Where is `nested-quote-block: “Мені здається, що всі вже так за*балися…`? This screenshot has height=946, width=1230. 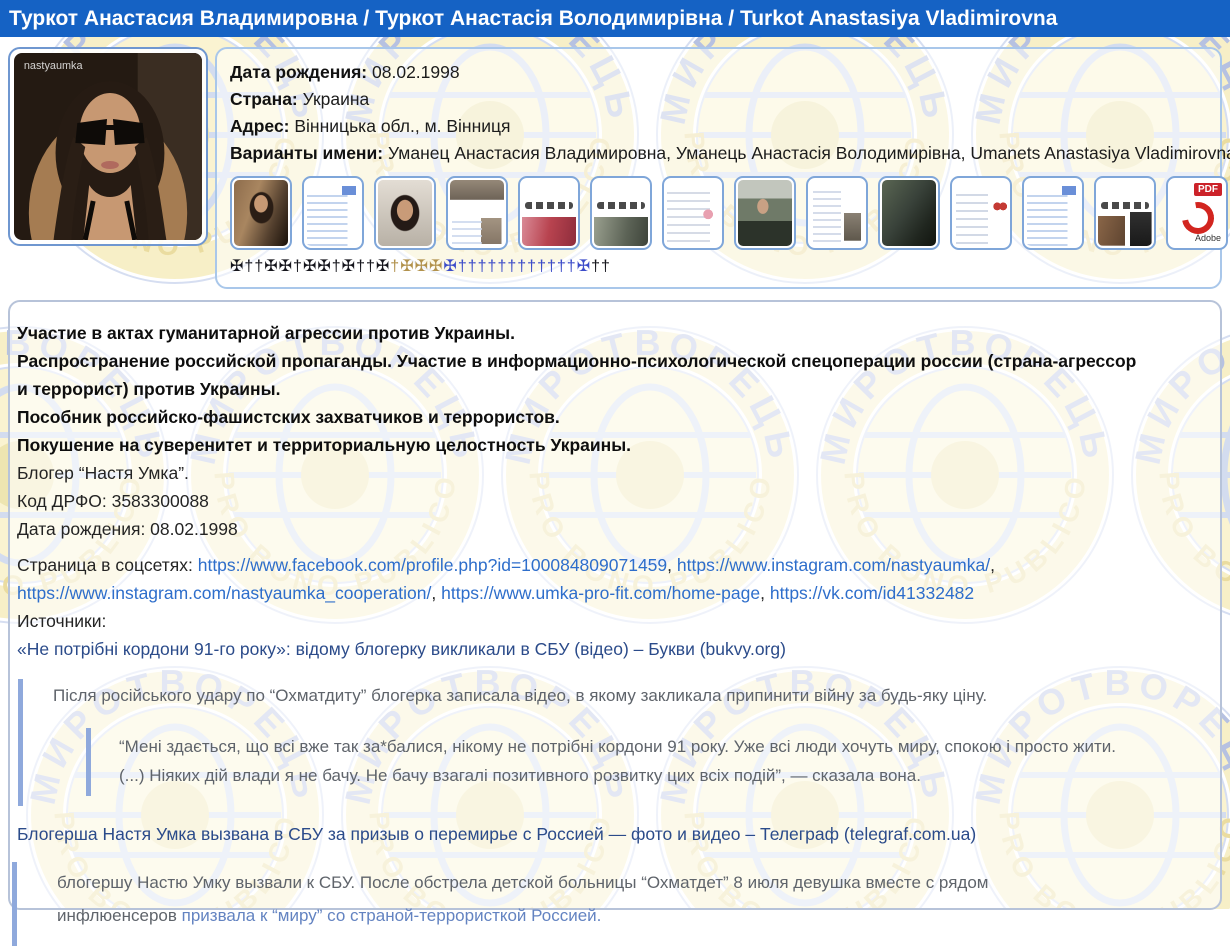 nested-quote-block: “Мені здається, що всі вже так за*балися… is located at coordinates (618, 762).